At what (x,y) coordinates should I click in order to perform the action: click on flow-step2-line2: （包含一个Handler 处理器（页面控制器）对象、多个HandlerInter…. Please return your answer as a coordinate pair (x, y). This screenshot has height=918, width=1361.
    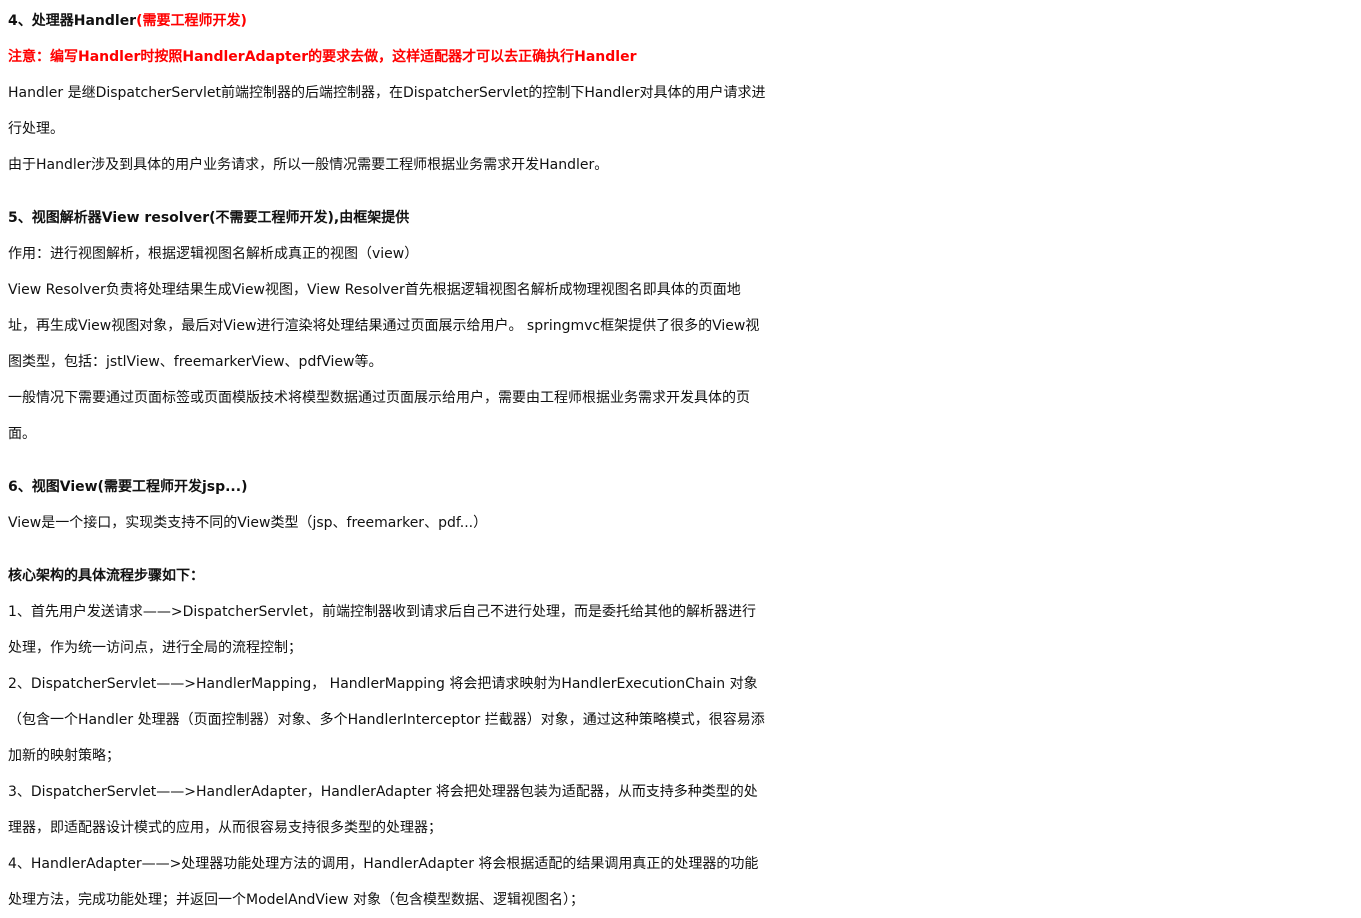
    Looking at the image, I should click on (386, 720).